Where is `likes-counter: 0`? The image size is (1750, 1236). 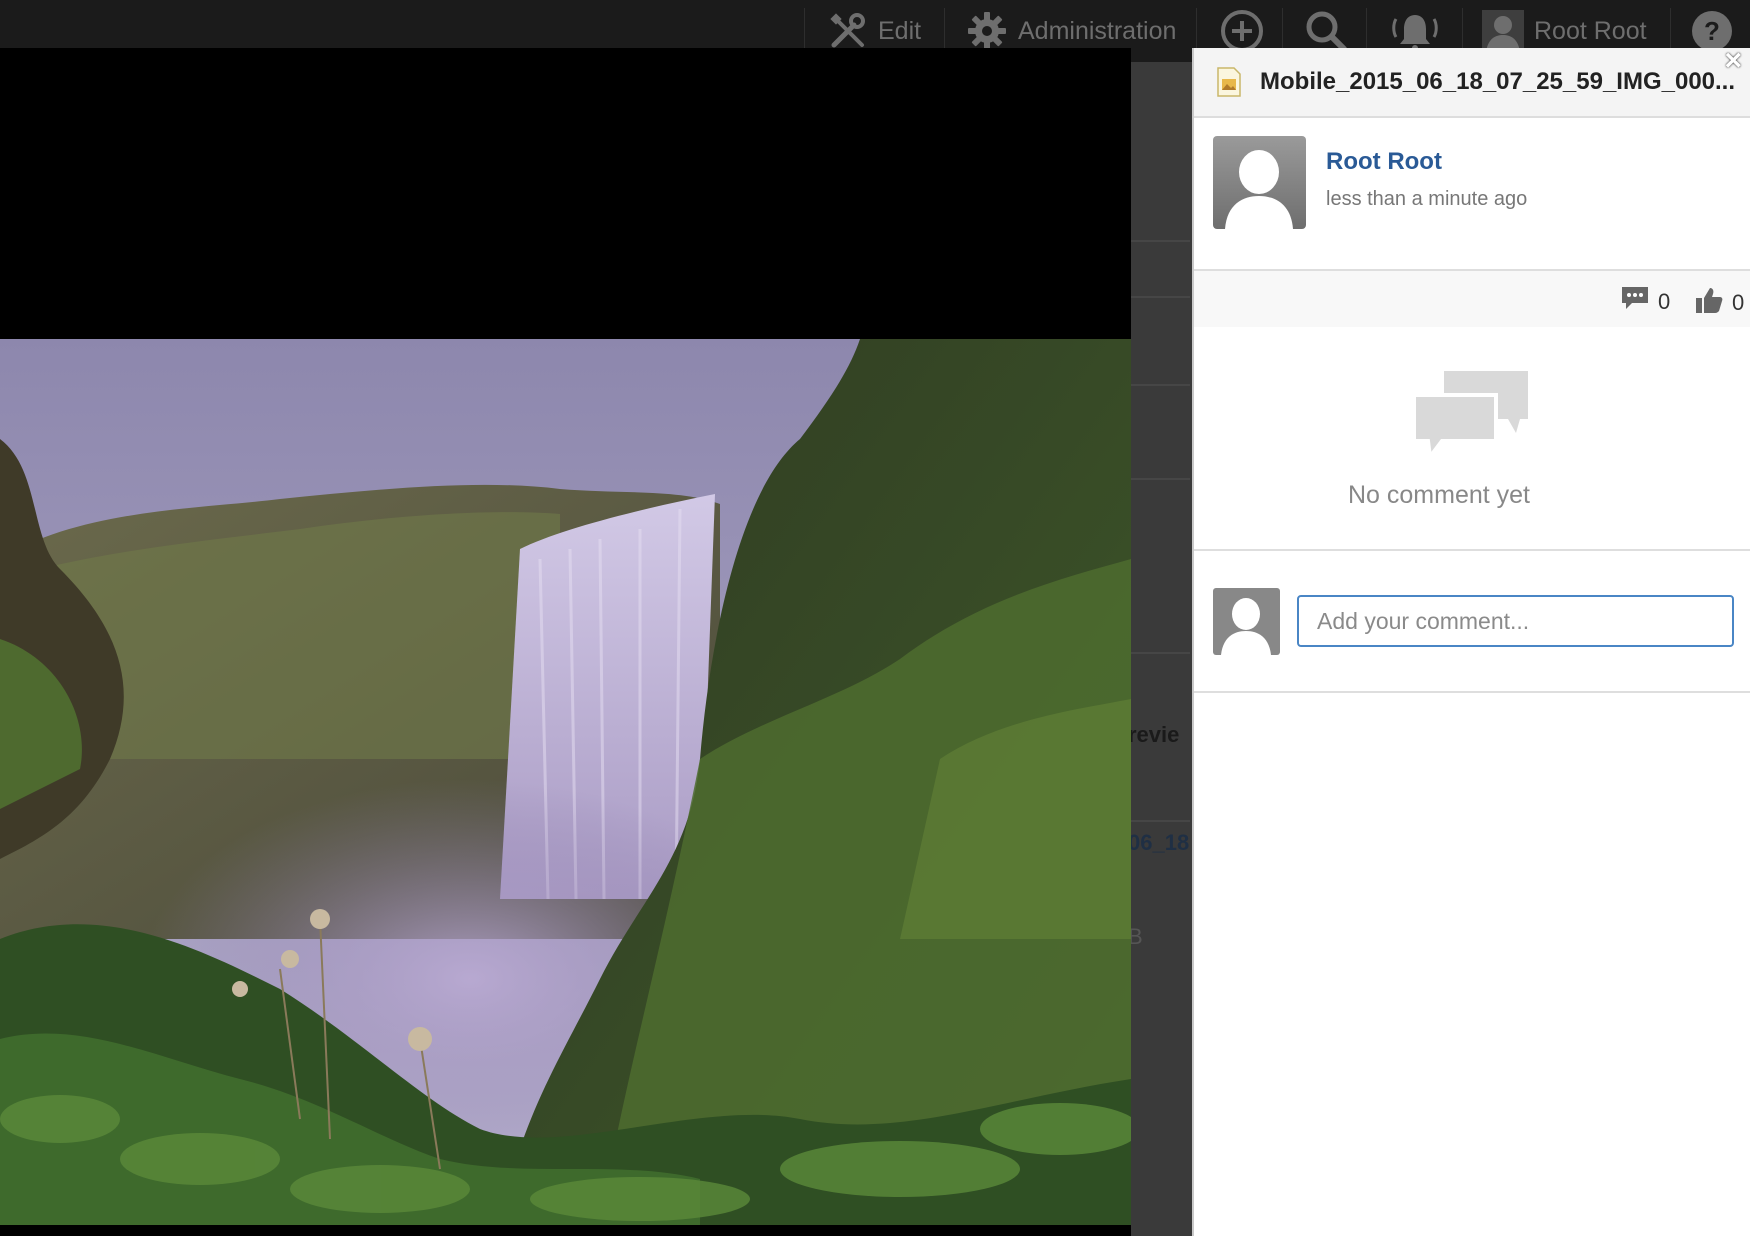 likes-counter: 0 is located at coordinates (1719, 303).